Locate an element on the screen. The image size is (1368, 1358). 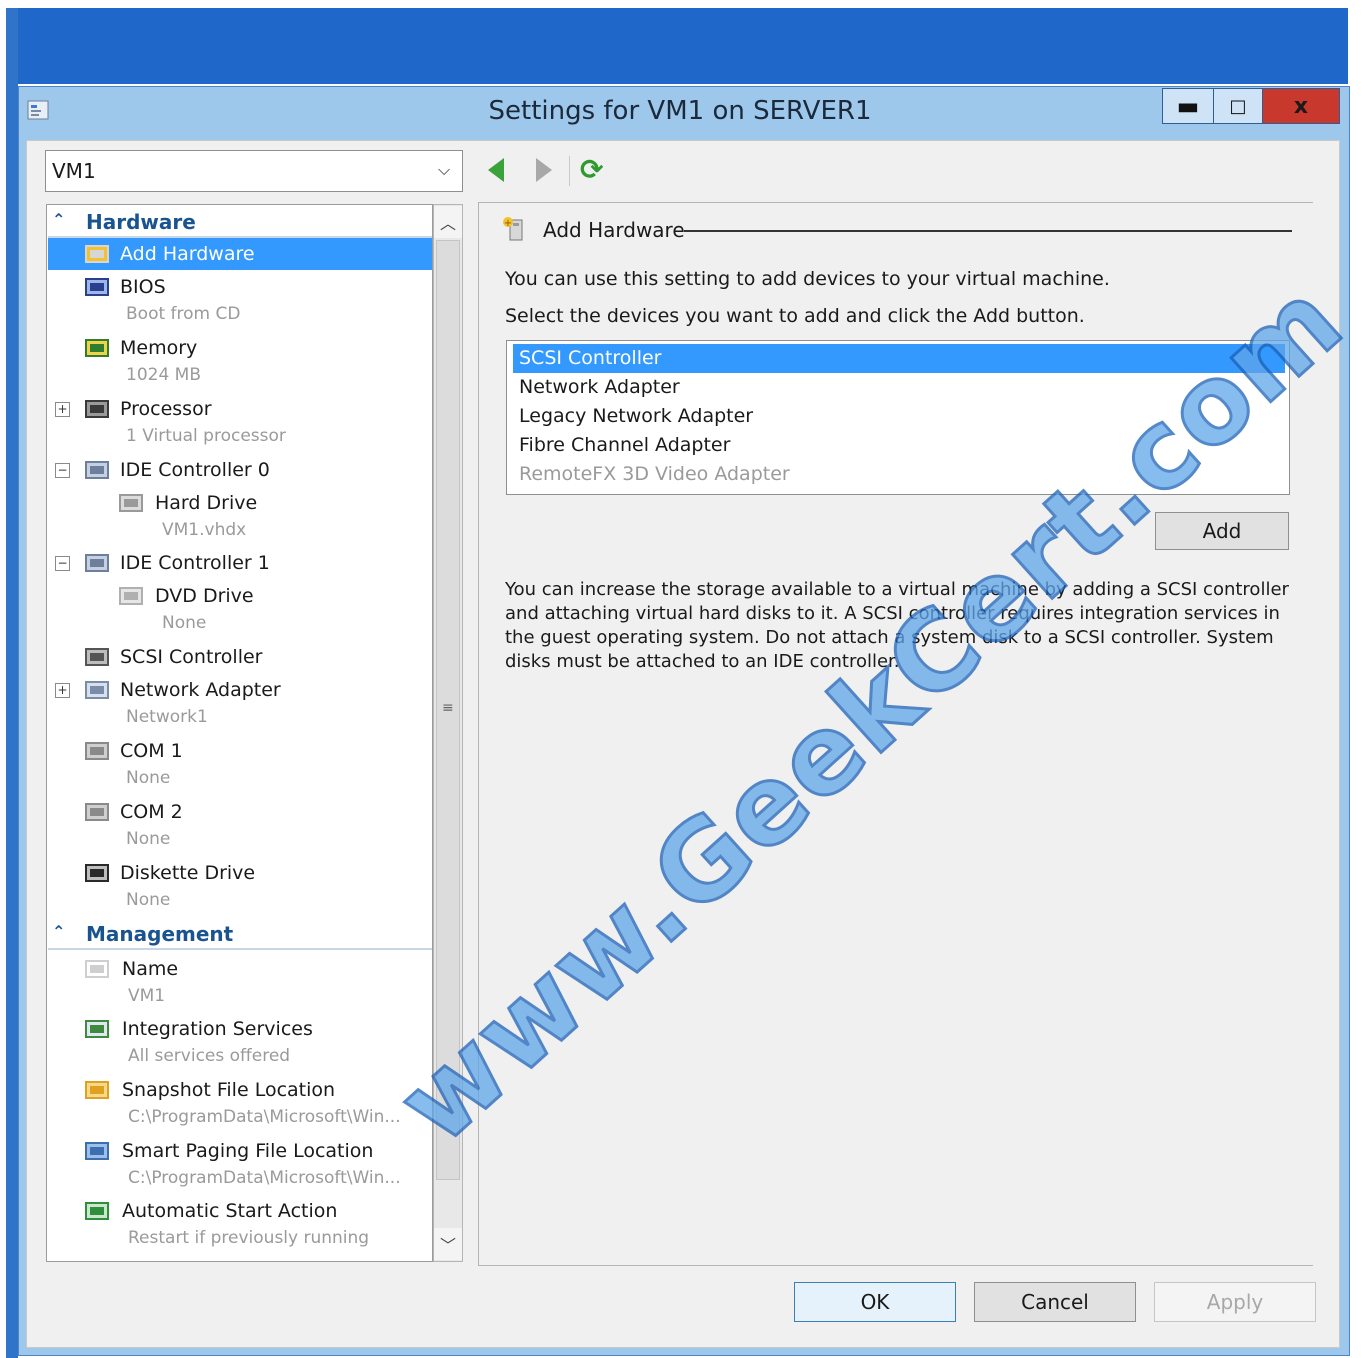
add-device-button: Add is located at coordinates (1222, 531).